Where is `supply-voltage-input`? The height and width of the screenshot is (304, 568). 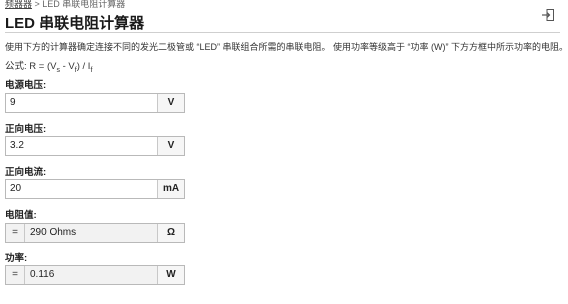
supply-voltage-input is located at coordinates (85, 102).